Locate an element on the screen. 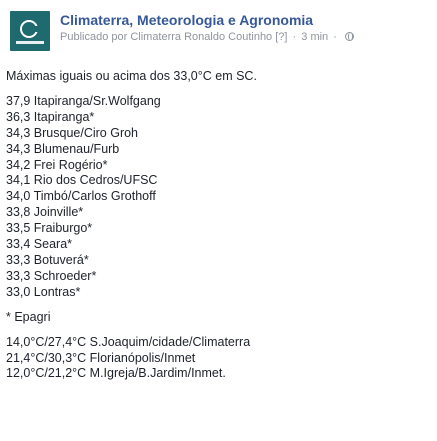 The width and height of the screenshot is (437, 441). list-item: 37,9 Itapiranga/Sr.Wolfgang is located at coordinates (83, 100).